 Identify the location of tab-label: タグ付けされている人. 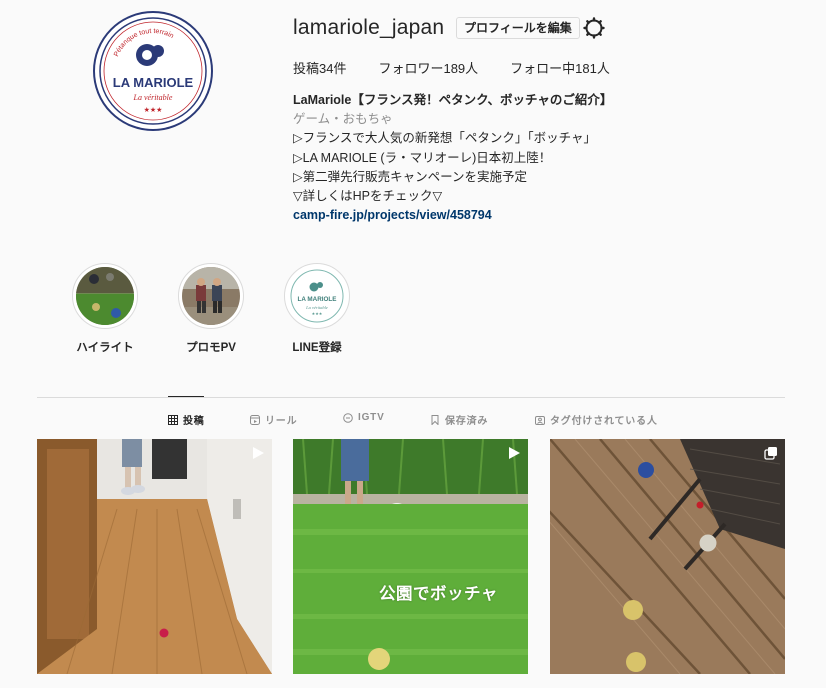
(604, 421).